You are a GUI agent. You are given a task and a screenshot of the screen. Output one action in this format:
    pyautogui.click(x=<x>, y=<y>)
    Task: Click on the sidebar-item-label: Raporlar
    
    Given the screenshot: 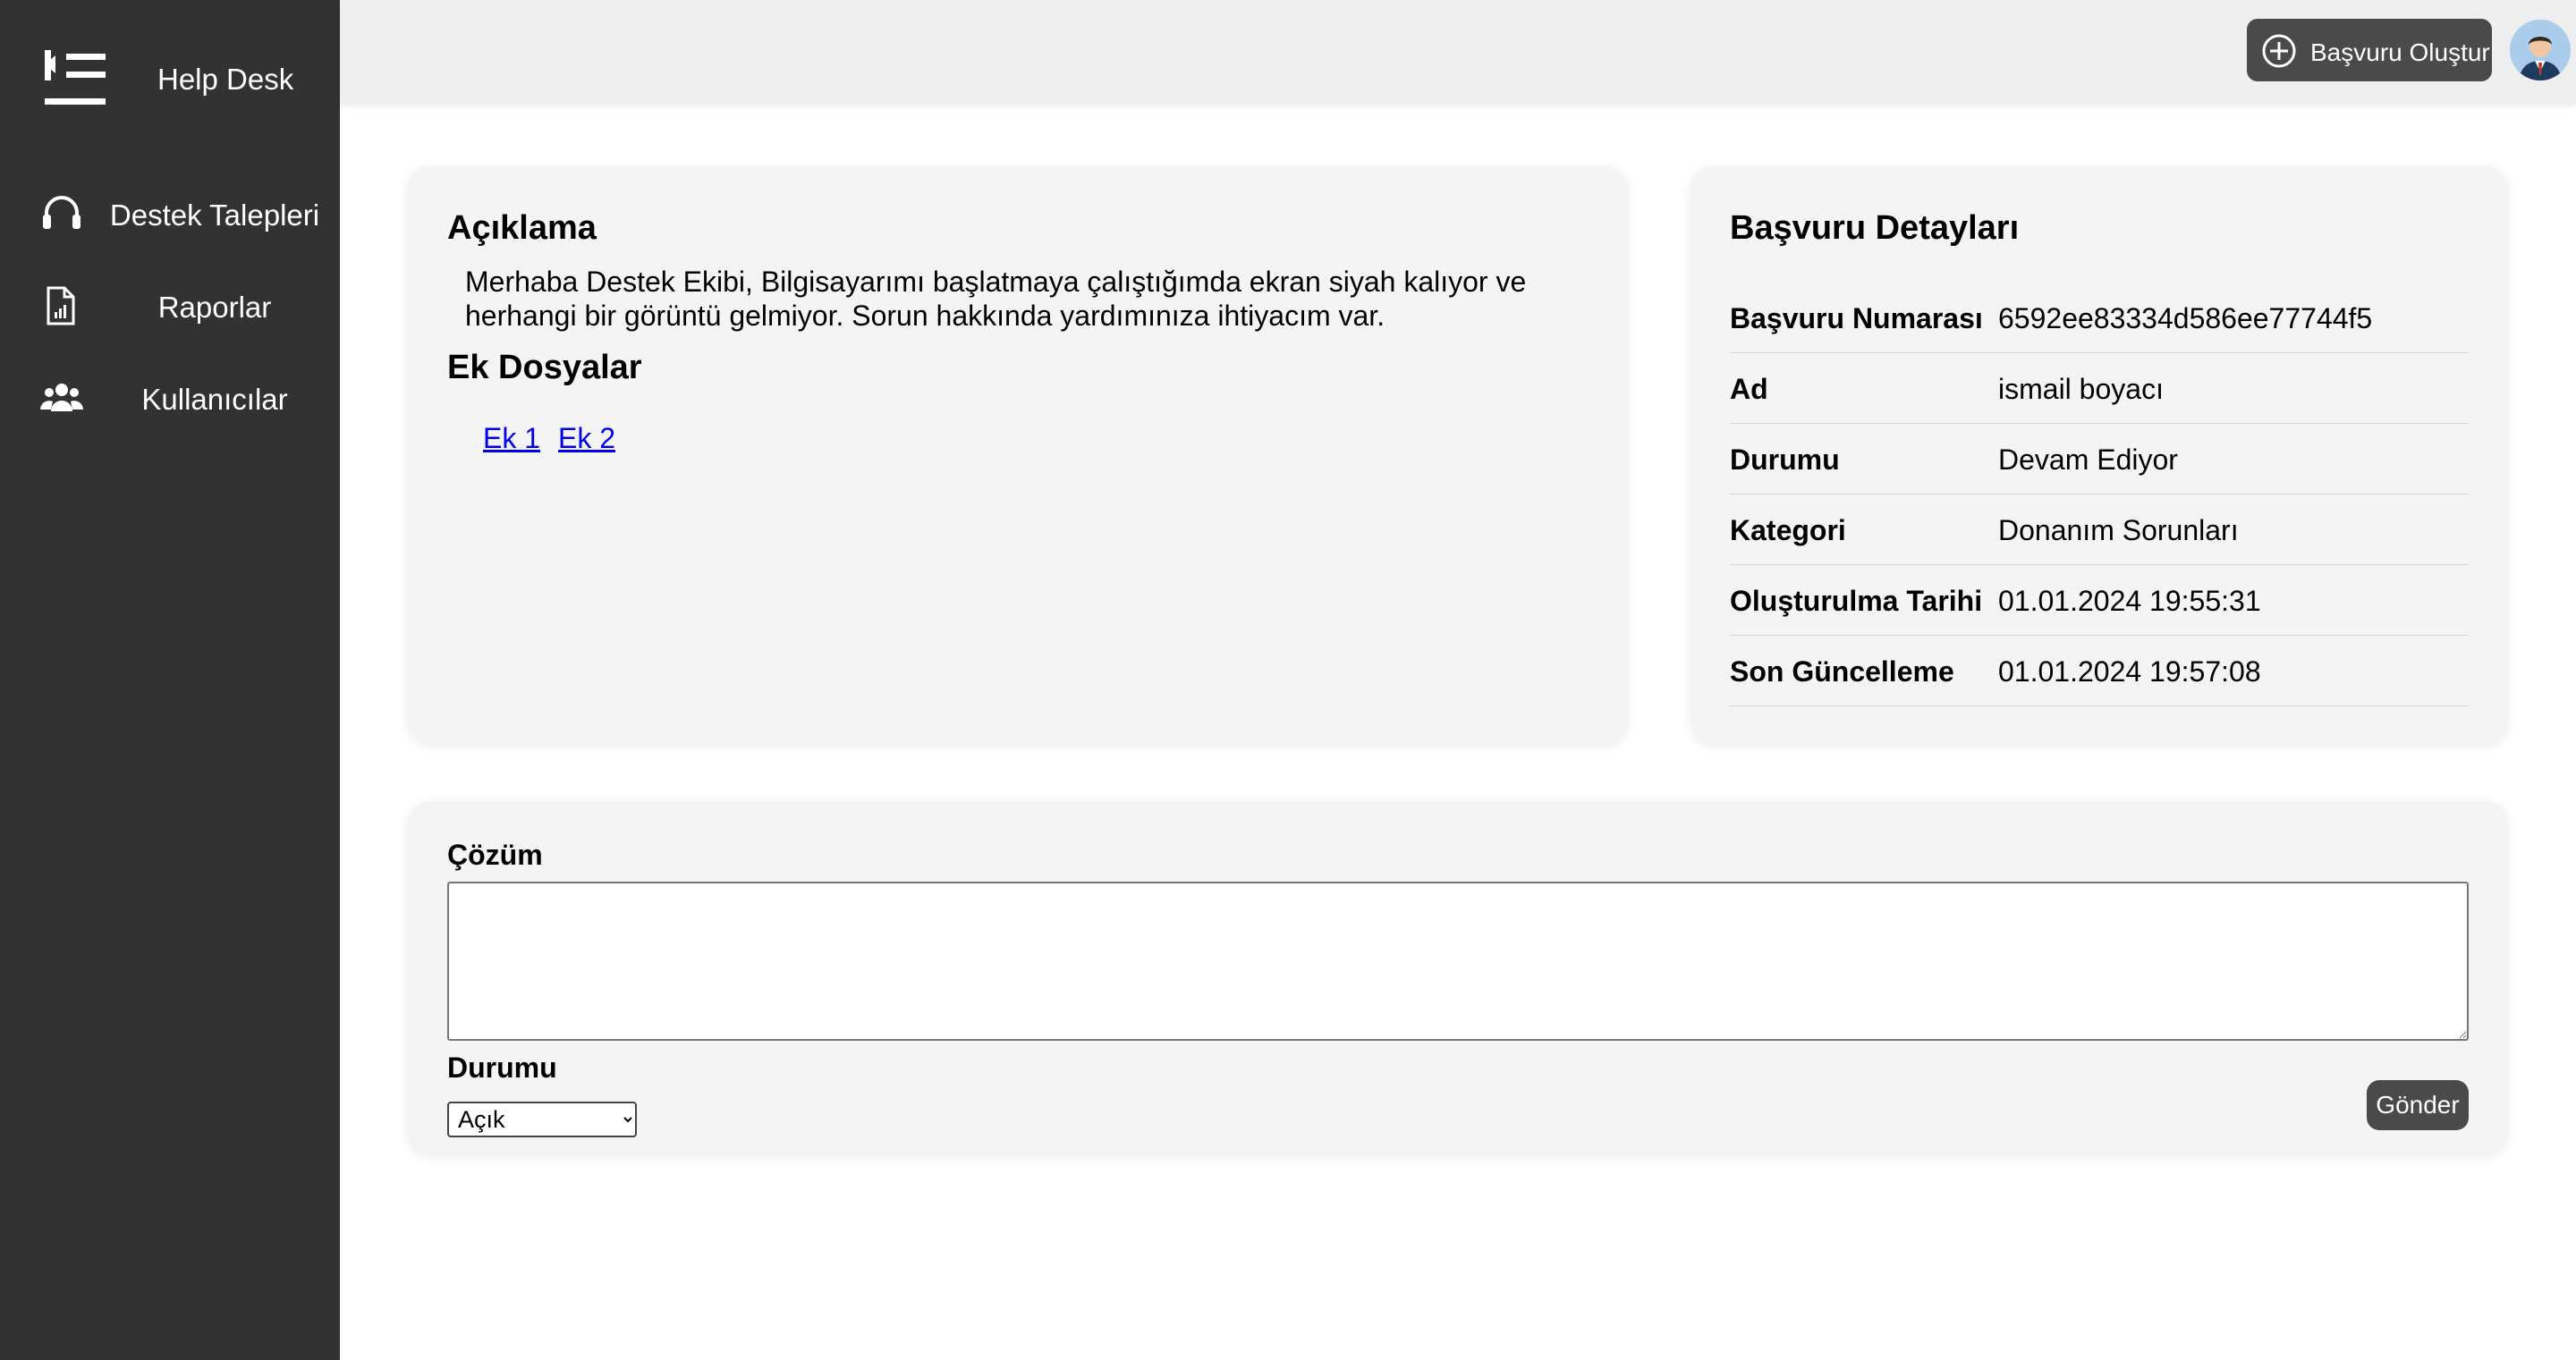 What is the action you would take?
    pyautogui.click(x=214, y=307)
    